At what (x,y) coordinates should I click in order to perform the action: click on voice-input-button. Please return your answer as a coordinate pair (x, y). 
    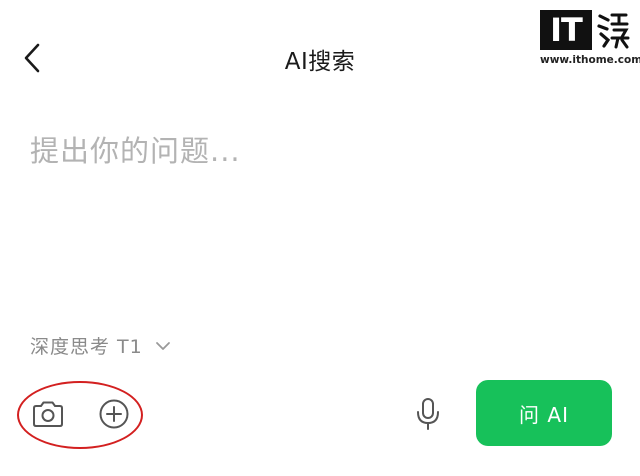
    Looking at the image, I should click on (428, 414).